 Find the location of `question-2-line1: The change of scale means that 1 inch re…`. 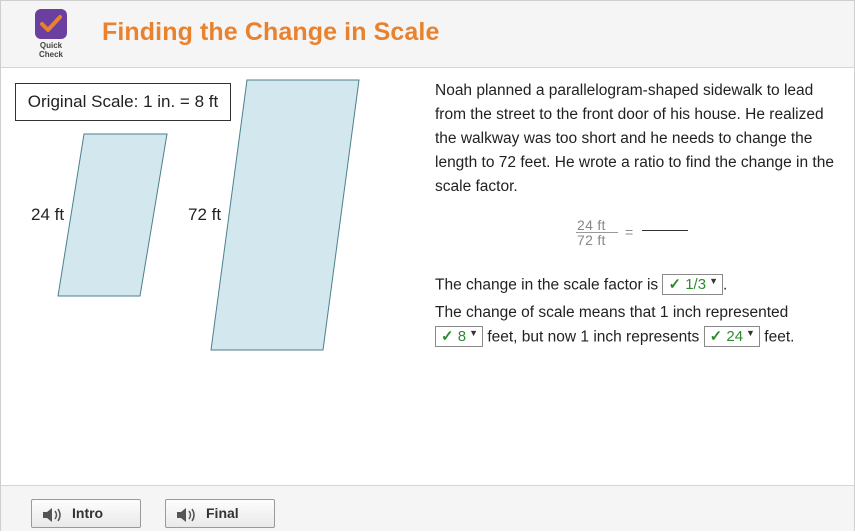

question-2-line1: The change of scale means that 1 inch re… is located at coordinates (612, 312).